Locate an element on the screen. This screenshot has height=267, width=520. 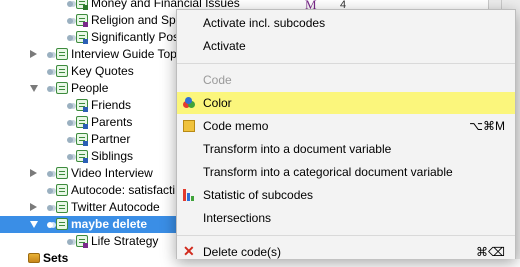
tree-row-label: Video Interview is located at coordinates (112, 173).